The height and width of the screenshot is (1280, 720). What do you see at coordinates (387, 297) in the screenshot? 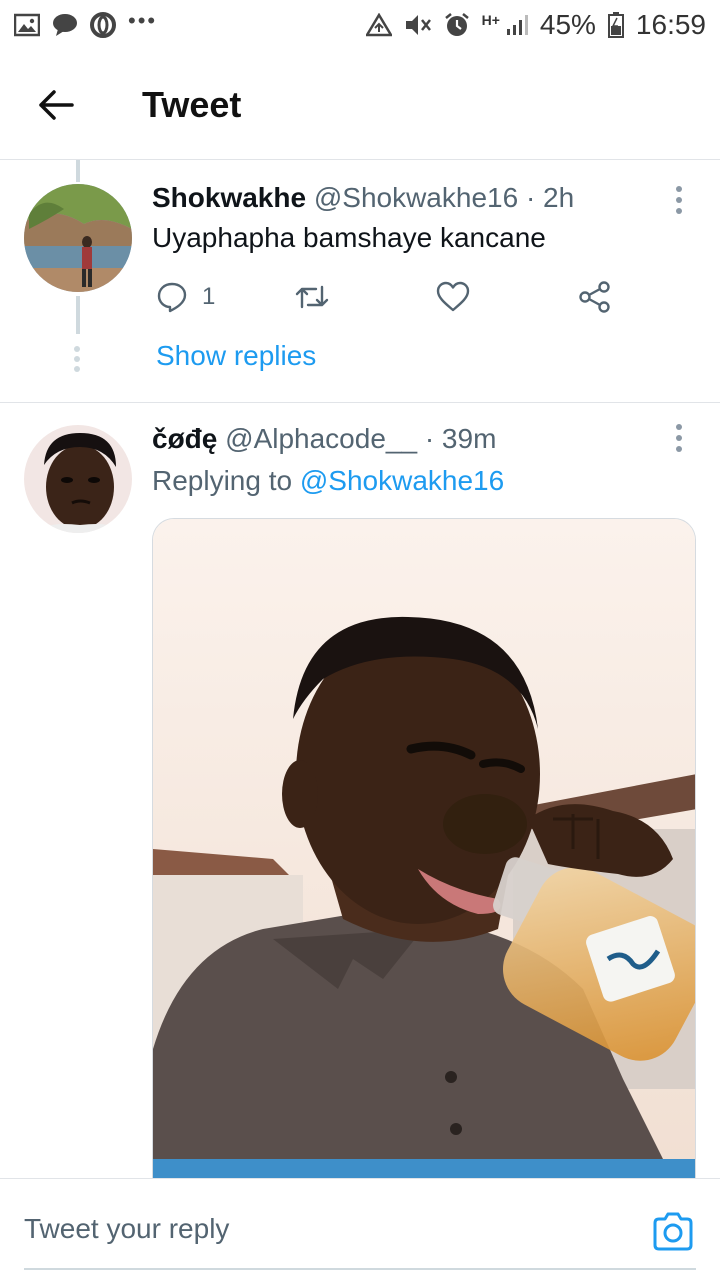
I see `tweet-actions: 1` at bounding box center [387, 297].